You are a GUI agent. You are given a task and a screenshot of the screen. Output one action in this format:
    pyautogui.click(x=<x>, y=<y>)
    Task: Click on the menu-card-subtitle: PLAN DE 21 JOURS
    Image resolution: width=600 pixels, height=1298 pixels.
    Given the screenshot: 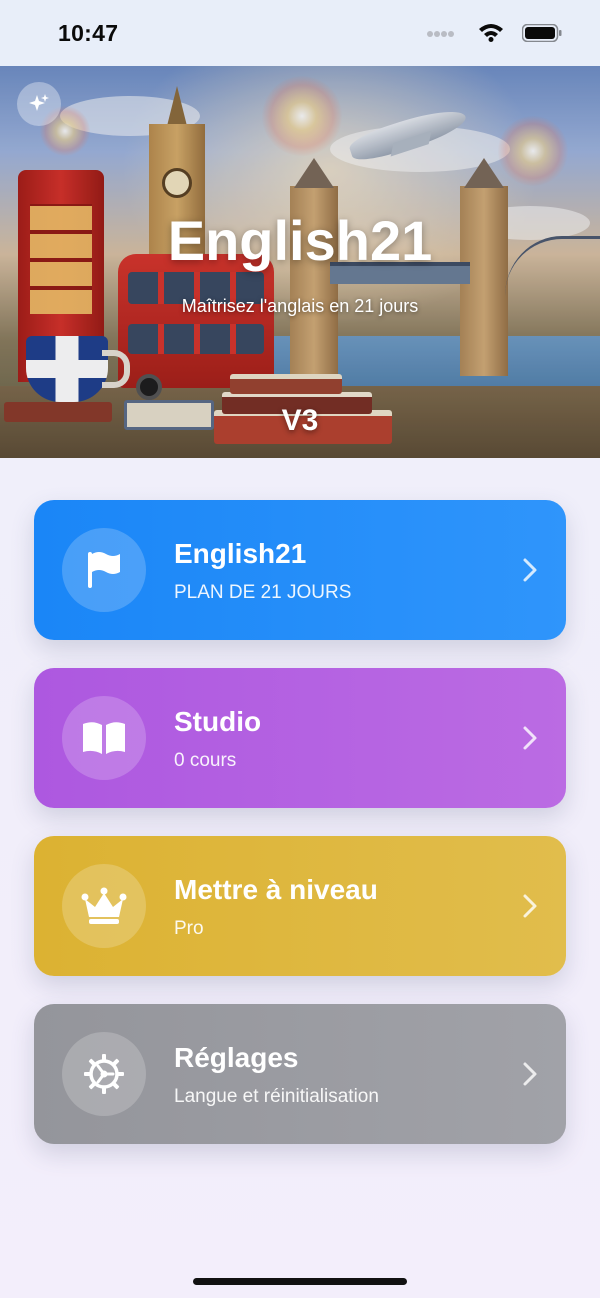 What is the action you would take?
    pyautogui.click(x=263, y=592)
    